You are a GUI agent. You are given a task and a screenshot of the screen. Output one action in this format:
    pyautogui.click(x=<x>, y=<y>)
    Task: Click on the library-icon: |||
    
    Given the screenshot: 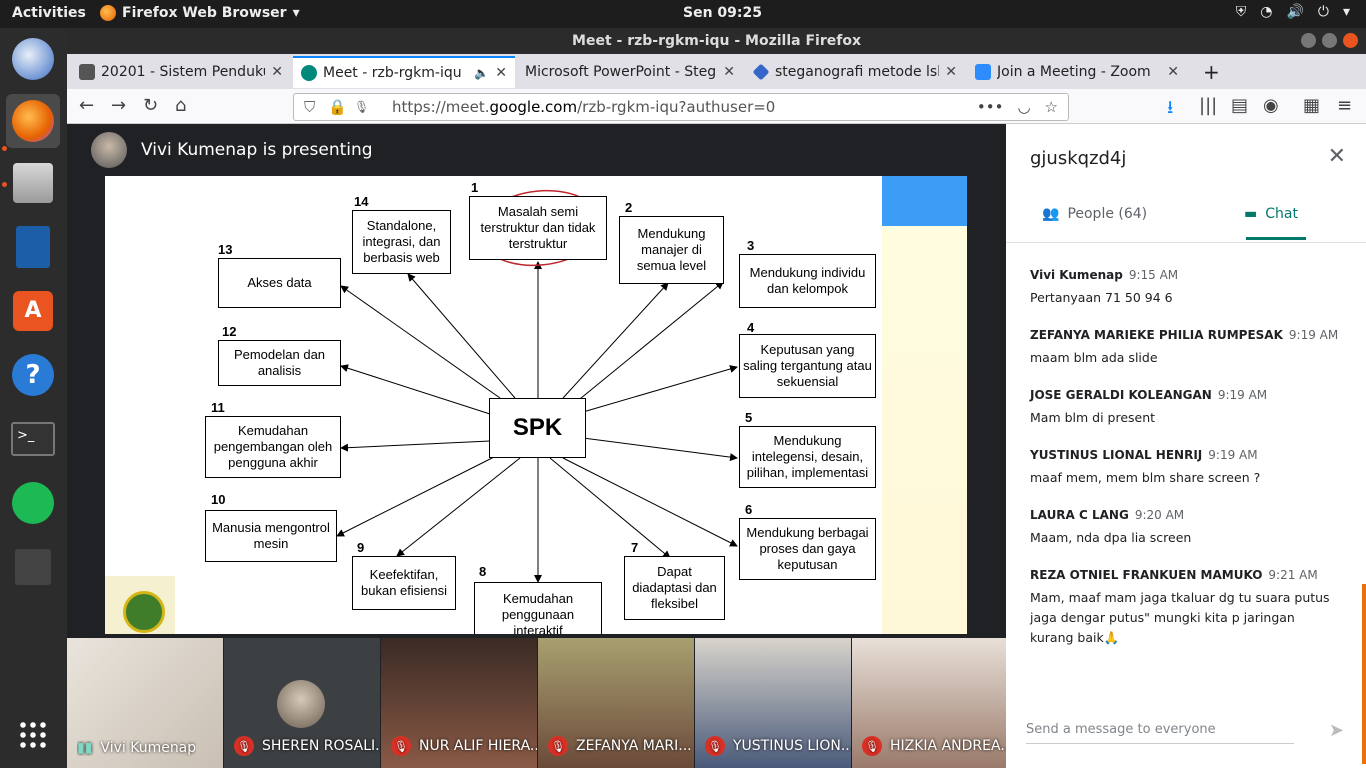 What is the action you would take?
    pyautogui.click(x=1208, y=105)
    